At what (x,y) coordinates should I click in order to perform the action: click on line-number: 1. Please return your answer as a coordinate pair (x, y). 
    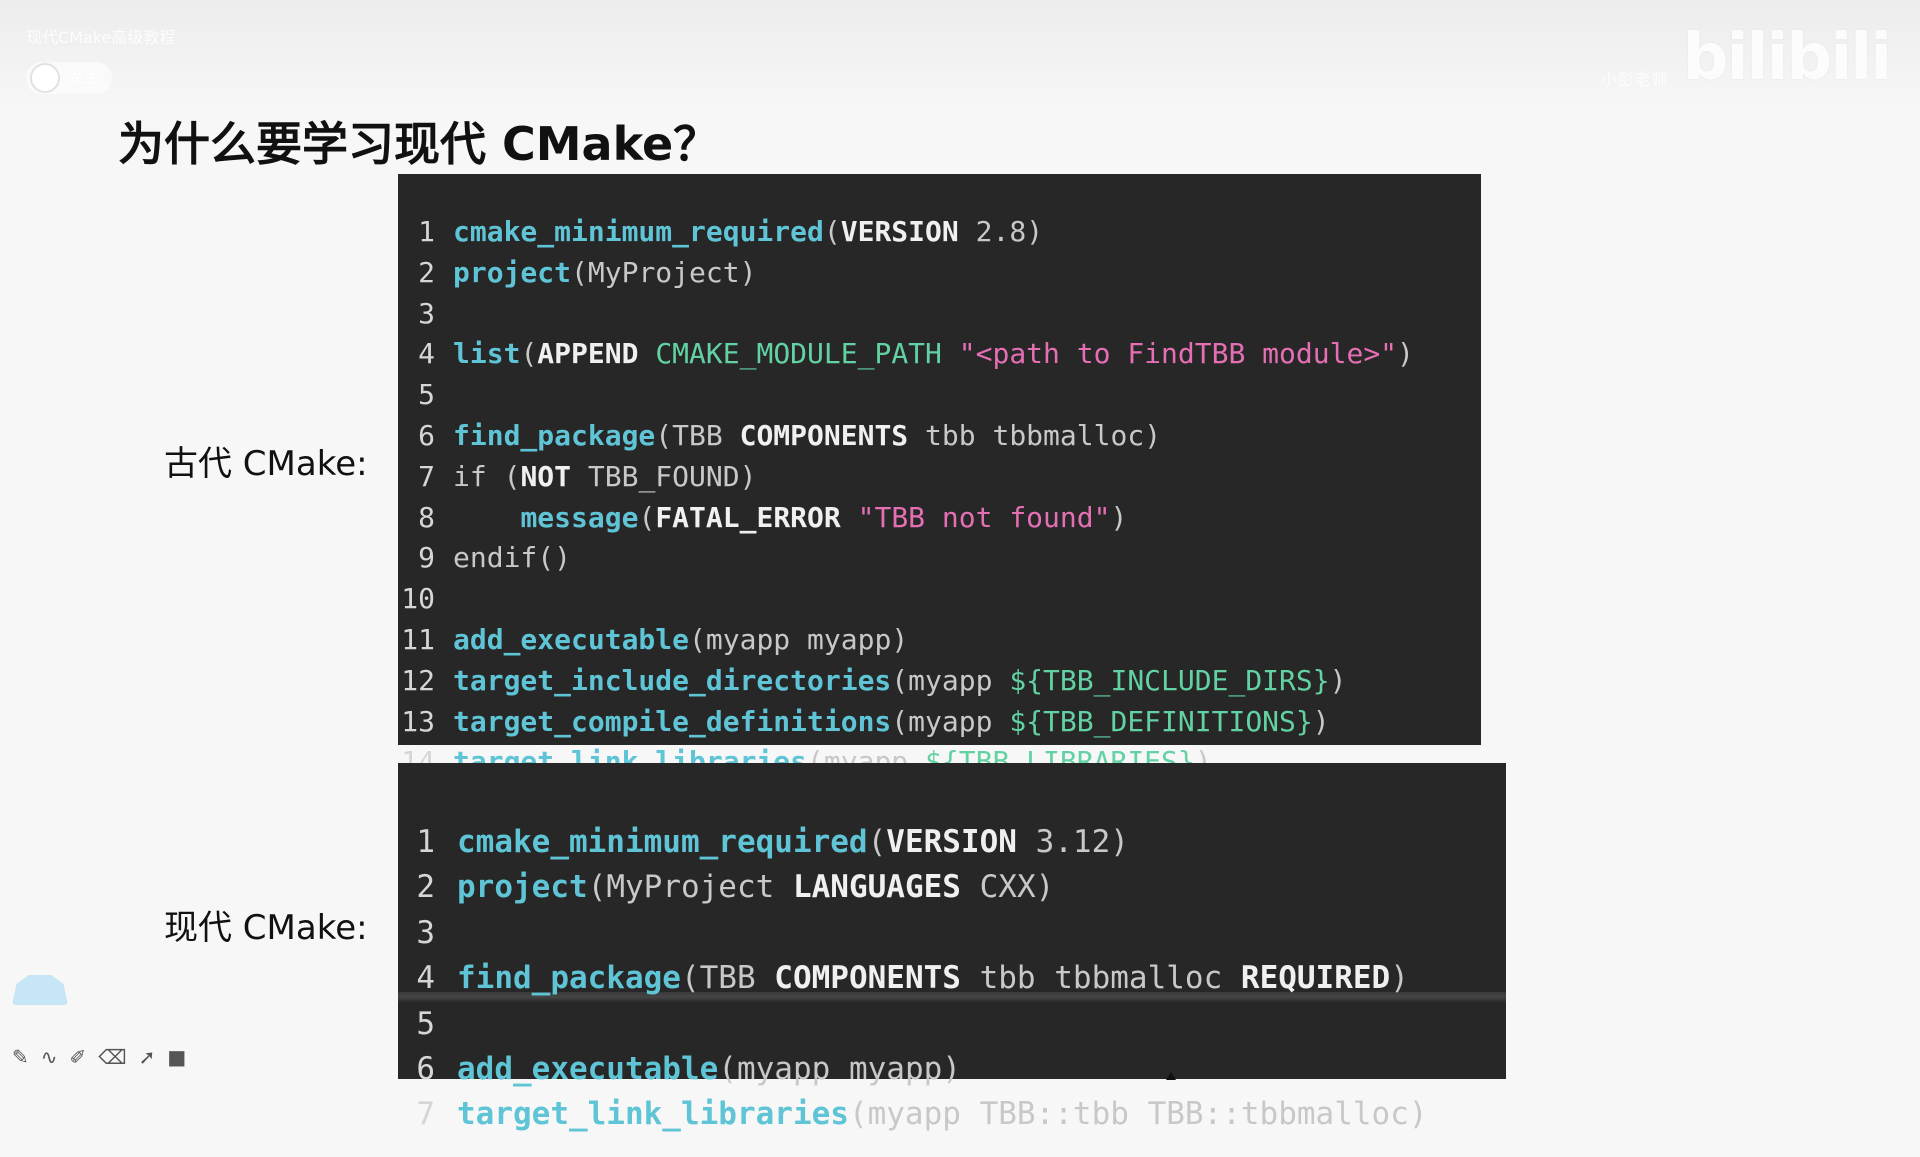
    Looking at the image, I should click on (426, 231).